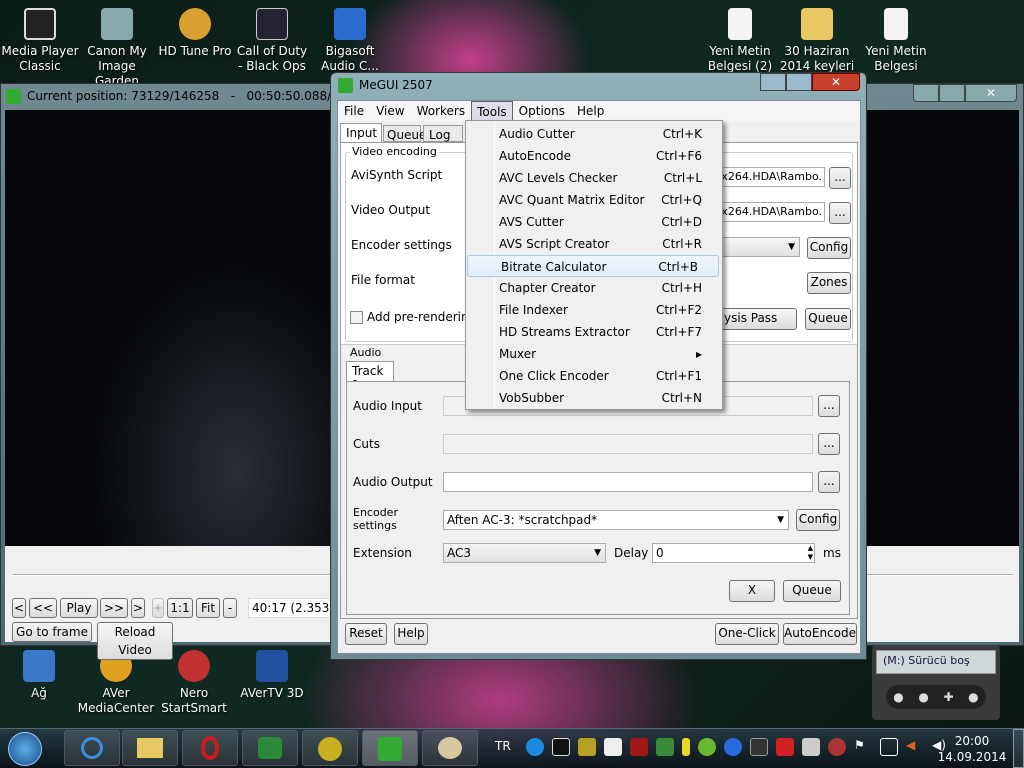 The width and height of the screenshot is (1024, 768). I want to click on tab-input: Input, so click(361, 132).